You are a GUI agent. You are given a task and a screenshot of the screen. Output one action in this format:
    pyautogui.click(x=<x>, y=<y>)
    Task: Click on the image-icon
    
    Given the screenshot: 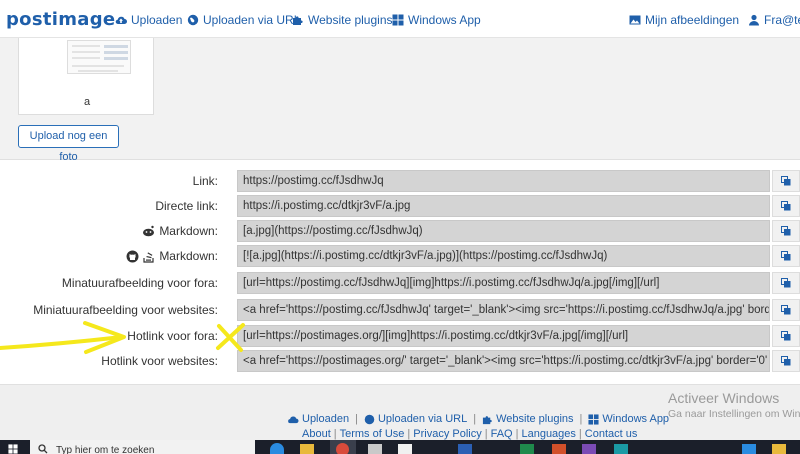 What is the action you would take?
    pyautogui.click(x=635, y=20)
    